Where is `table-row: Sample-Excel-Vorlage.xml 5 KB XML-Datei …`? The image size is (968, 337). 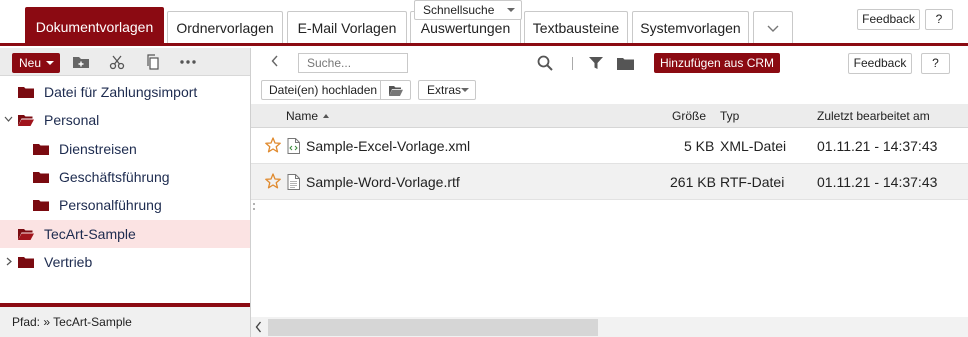
table-row: Sample-Excel-Vorlage.xml 5 KB XML-Datei … is located at coordinates (609, 146).